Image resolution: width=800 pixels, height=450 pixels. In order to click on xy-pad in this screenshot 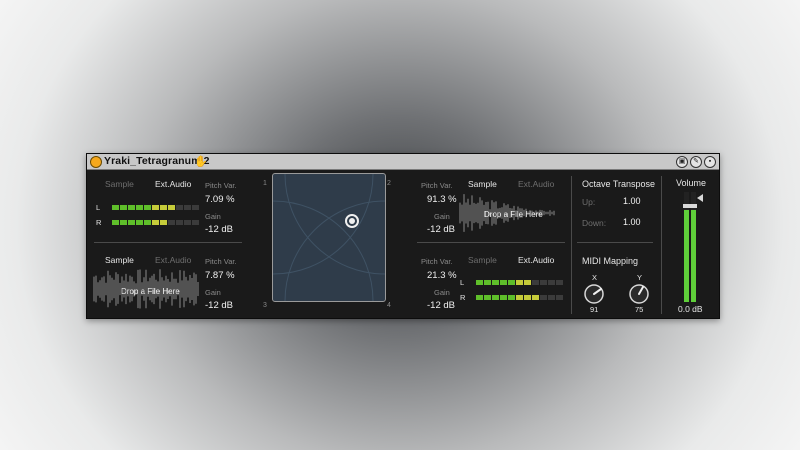, I will do `click(329, 237)`.